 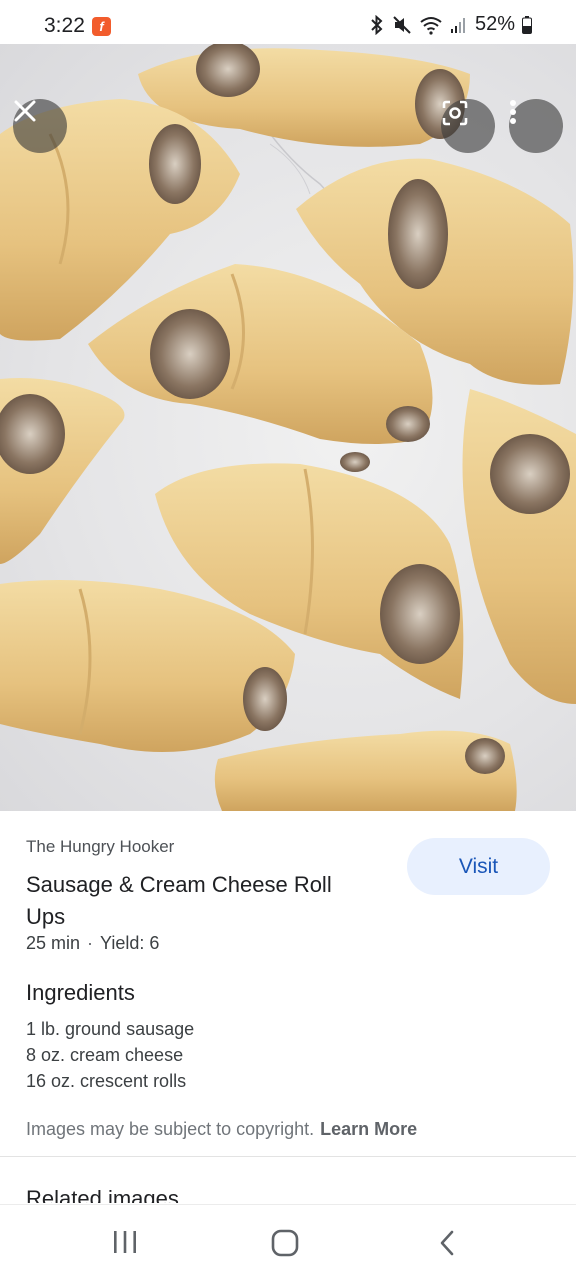 I want to click on signal-icon, so click(x=457, y=25).